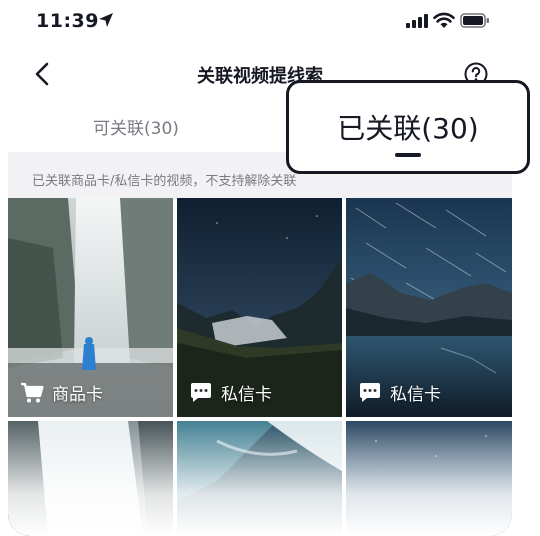 The height and width of the screenshot is (536, 540). I want to click on cellular-signal-icon, so click(417, 21).